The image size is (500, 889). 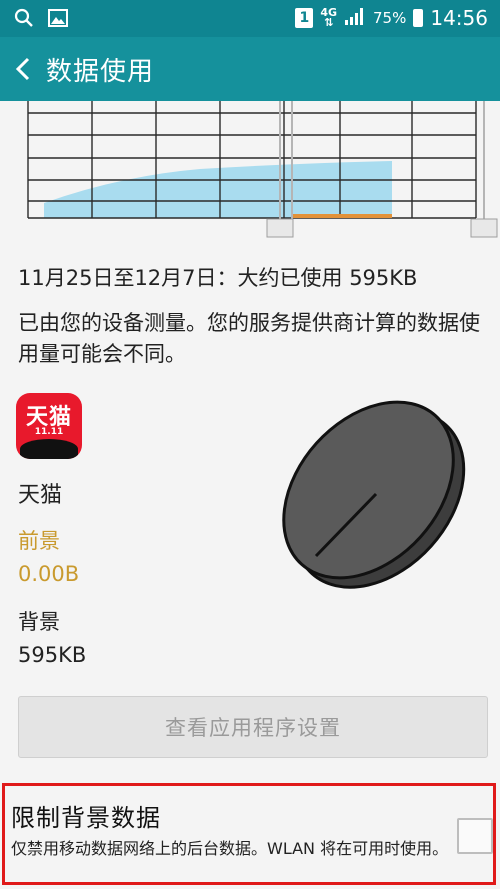 What do you see at coordinates (390, 18) in the screenshot?
I see `battery-percent: 75%` at bounding box center [390, 18].